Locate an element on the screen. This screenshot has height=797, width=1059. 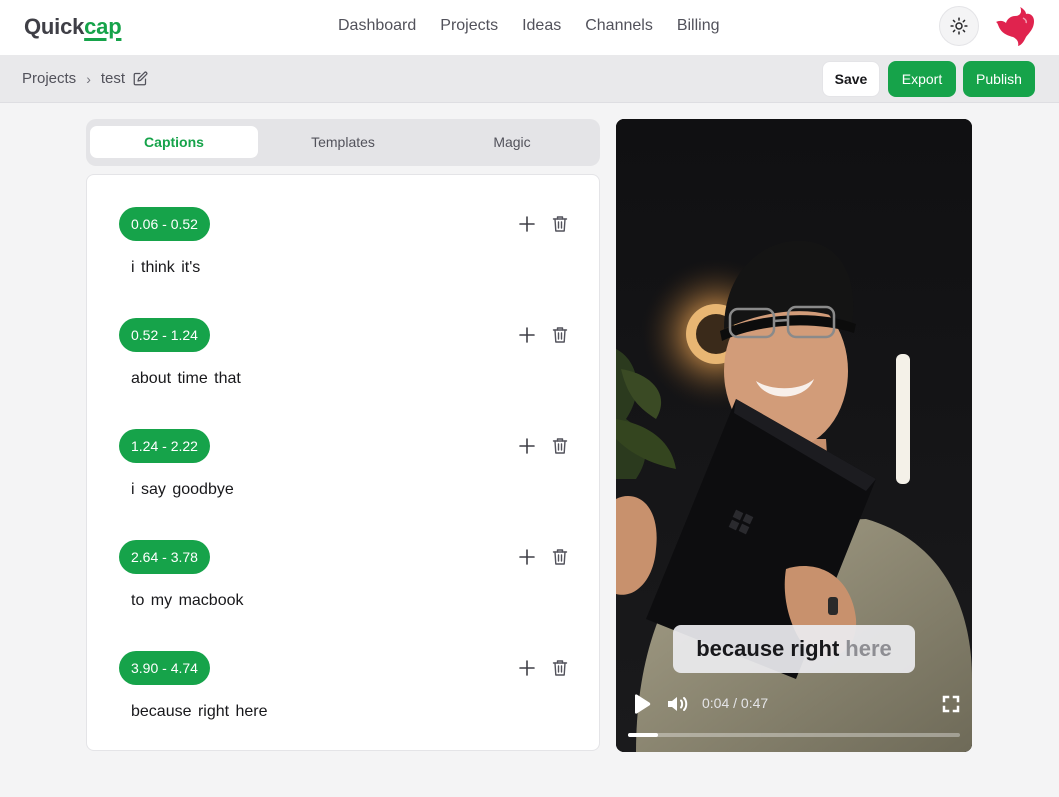
caption-text: because right here is located at coordinates (199, 712).